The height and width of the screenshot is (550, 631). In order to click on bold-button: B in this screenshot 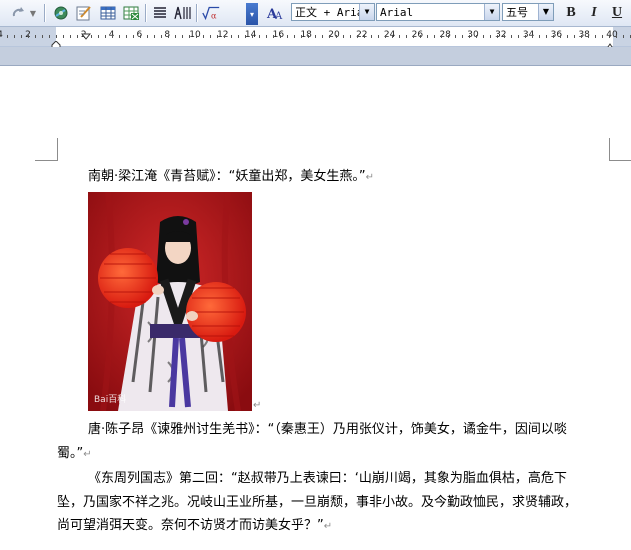, I will do `click(571, 13)`.